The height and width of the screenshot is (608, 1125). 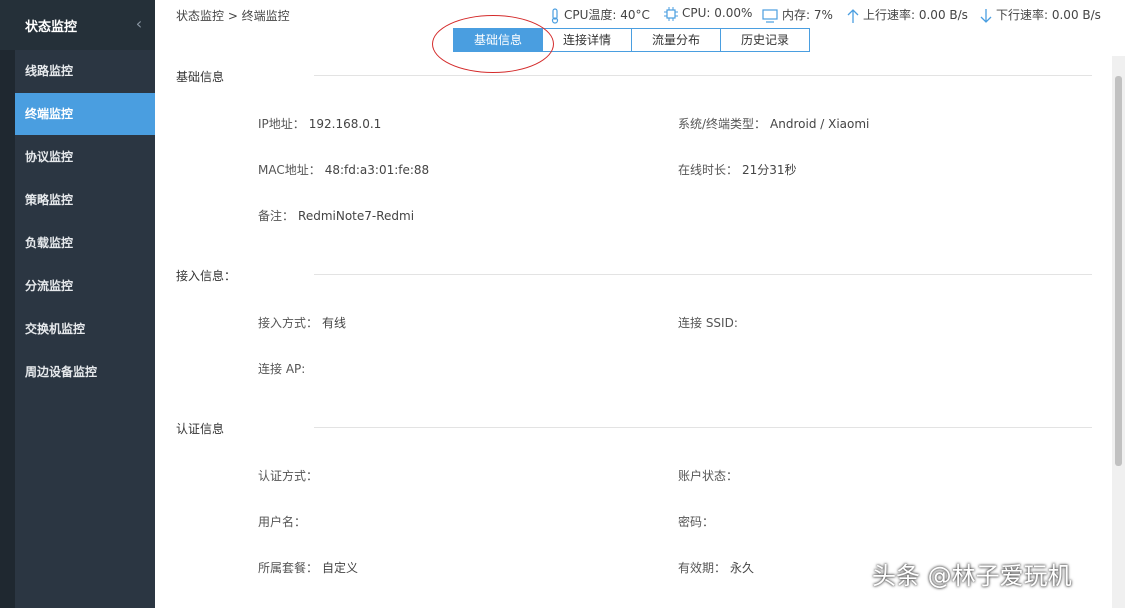 What do you see at coordinates (607, 15) in the screenshot?
I see `cpu-temp-text: CPU温度: 40°C` at bounding box center [607, 15].